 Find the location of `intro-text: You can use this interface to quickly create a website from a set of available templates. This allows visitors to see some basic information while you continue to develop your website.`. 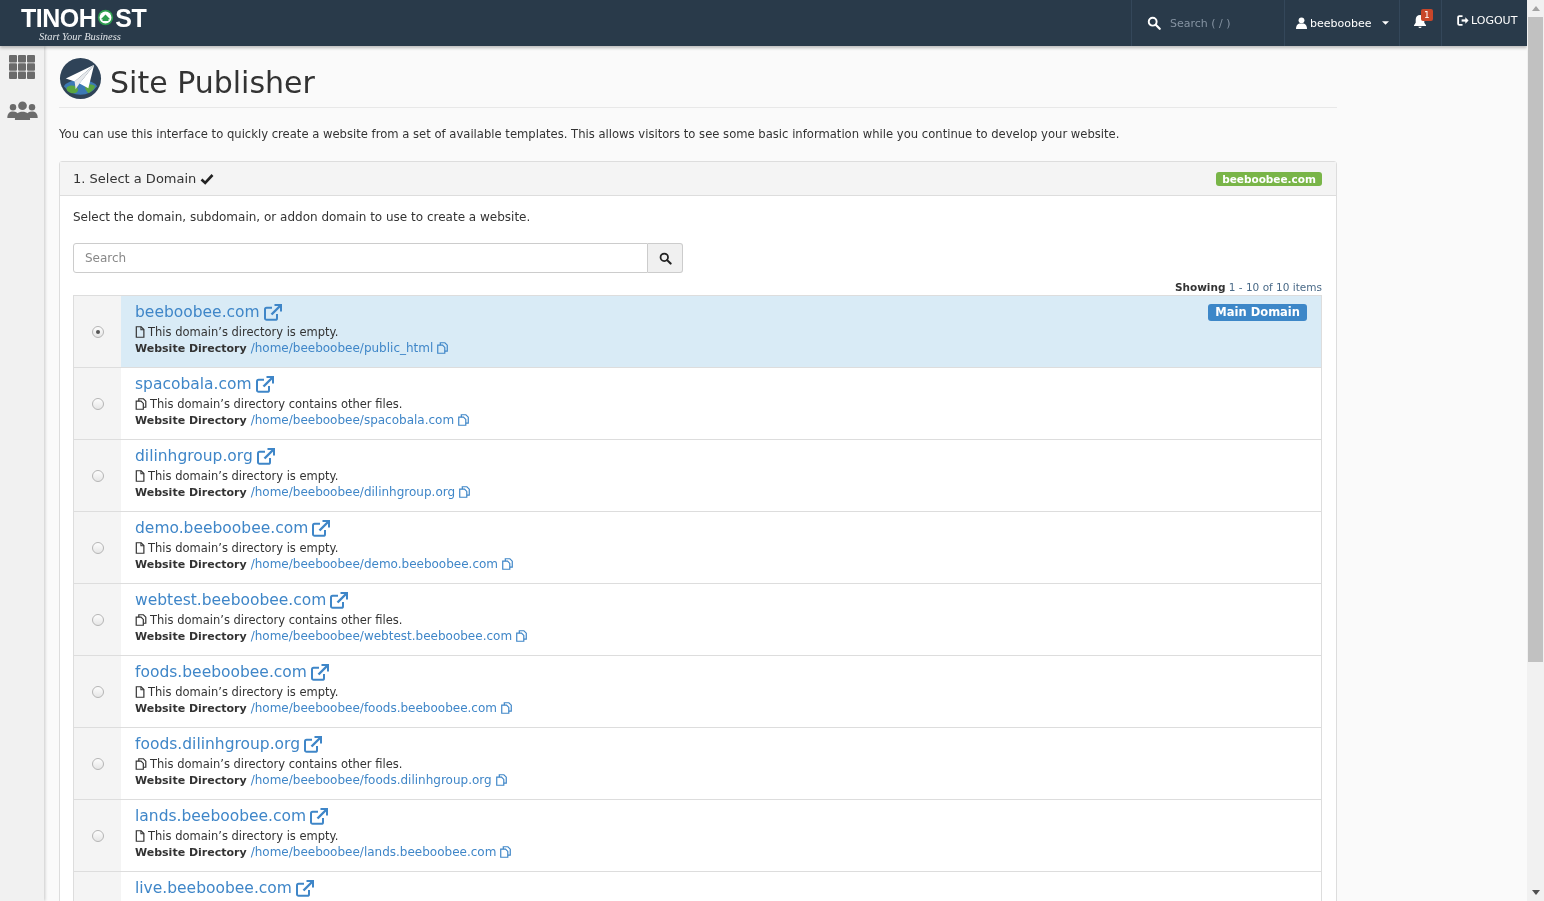

intro-text: You can use this interface to quickly create a website from a set of available templates. This allows visitors to see some basic information while you continue to develop your website. is located at coordinates (590, 134).